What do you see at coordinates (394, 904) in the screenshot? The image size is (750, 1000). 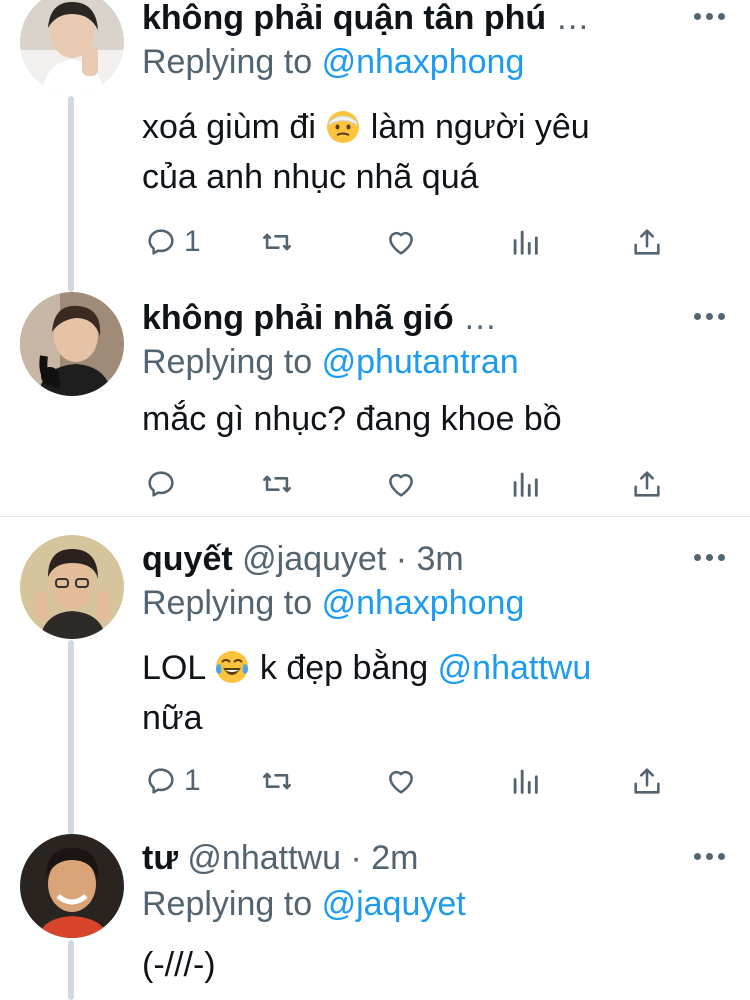 I see `replying-to-mention: @jaquyet` at bounding box center [394, 904].